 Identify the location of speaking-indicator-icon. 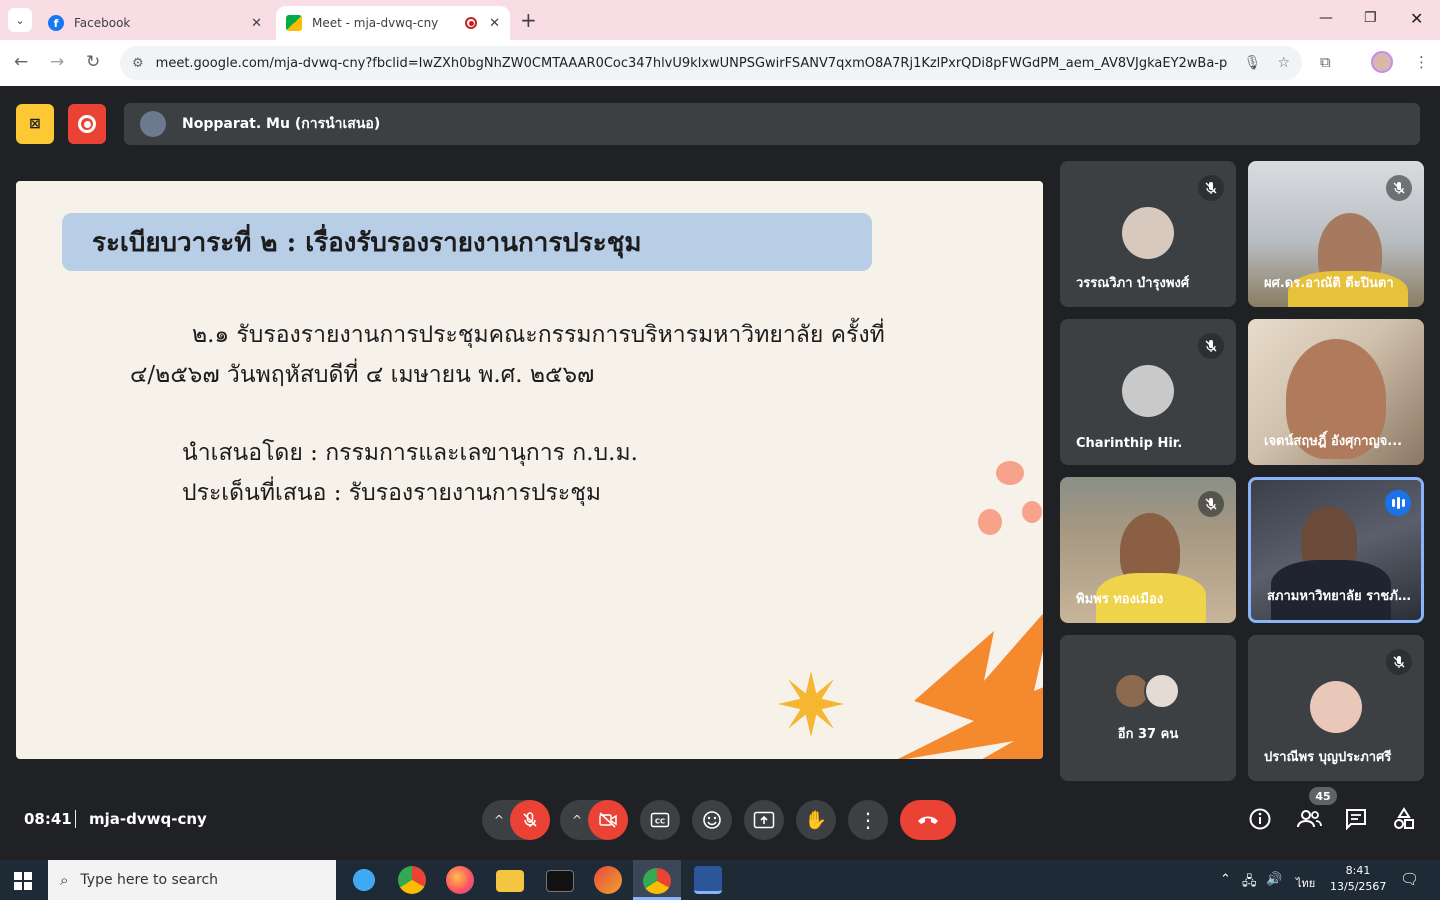
(1398, 503).